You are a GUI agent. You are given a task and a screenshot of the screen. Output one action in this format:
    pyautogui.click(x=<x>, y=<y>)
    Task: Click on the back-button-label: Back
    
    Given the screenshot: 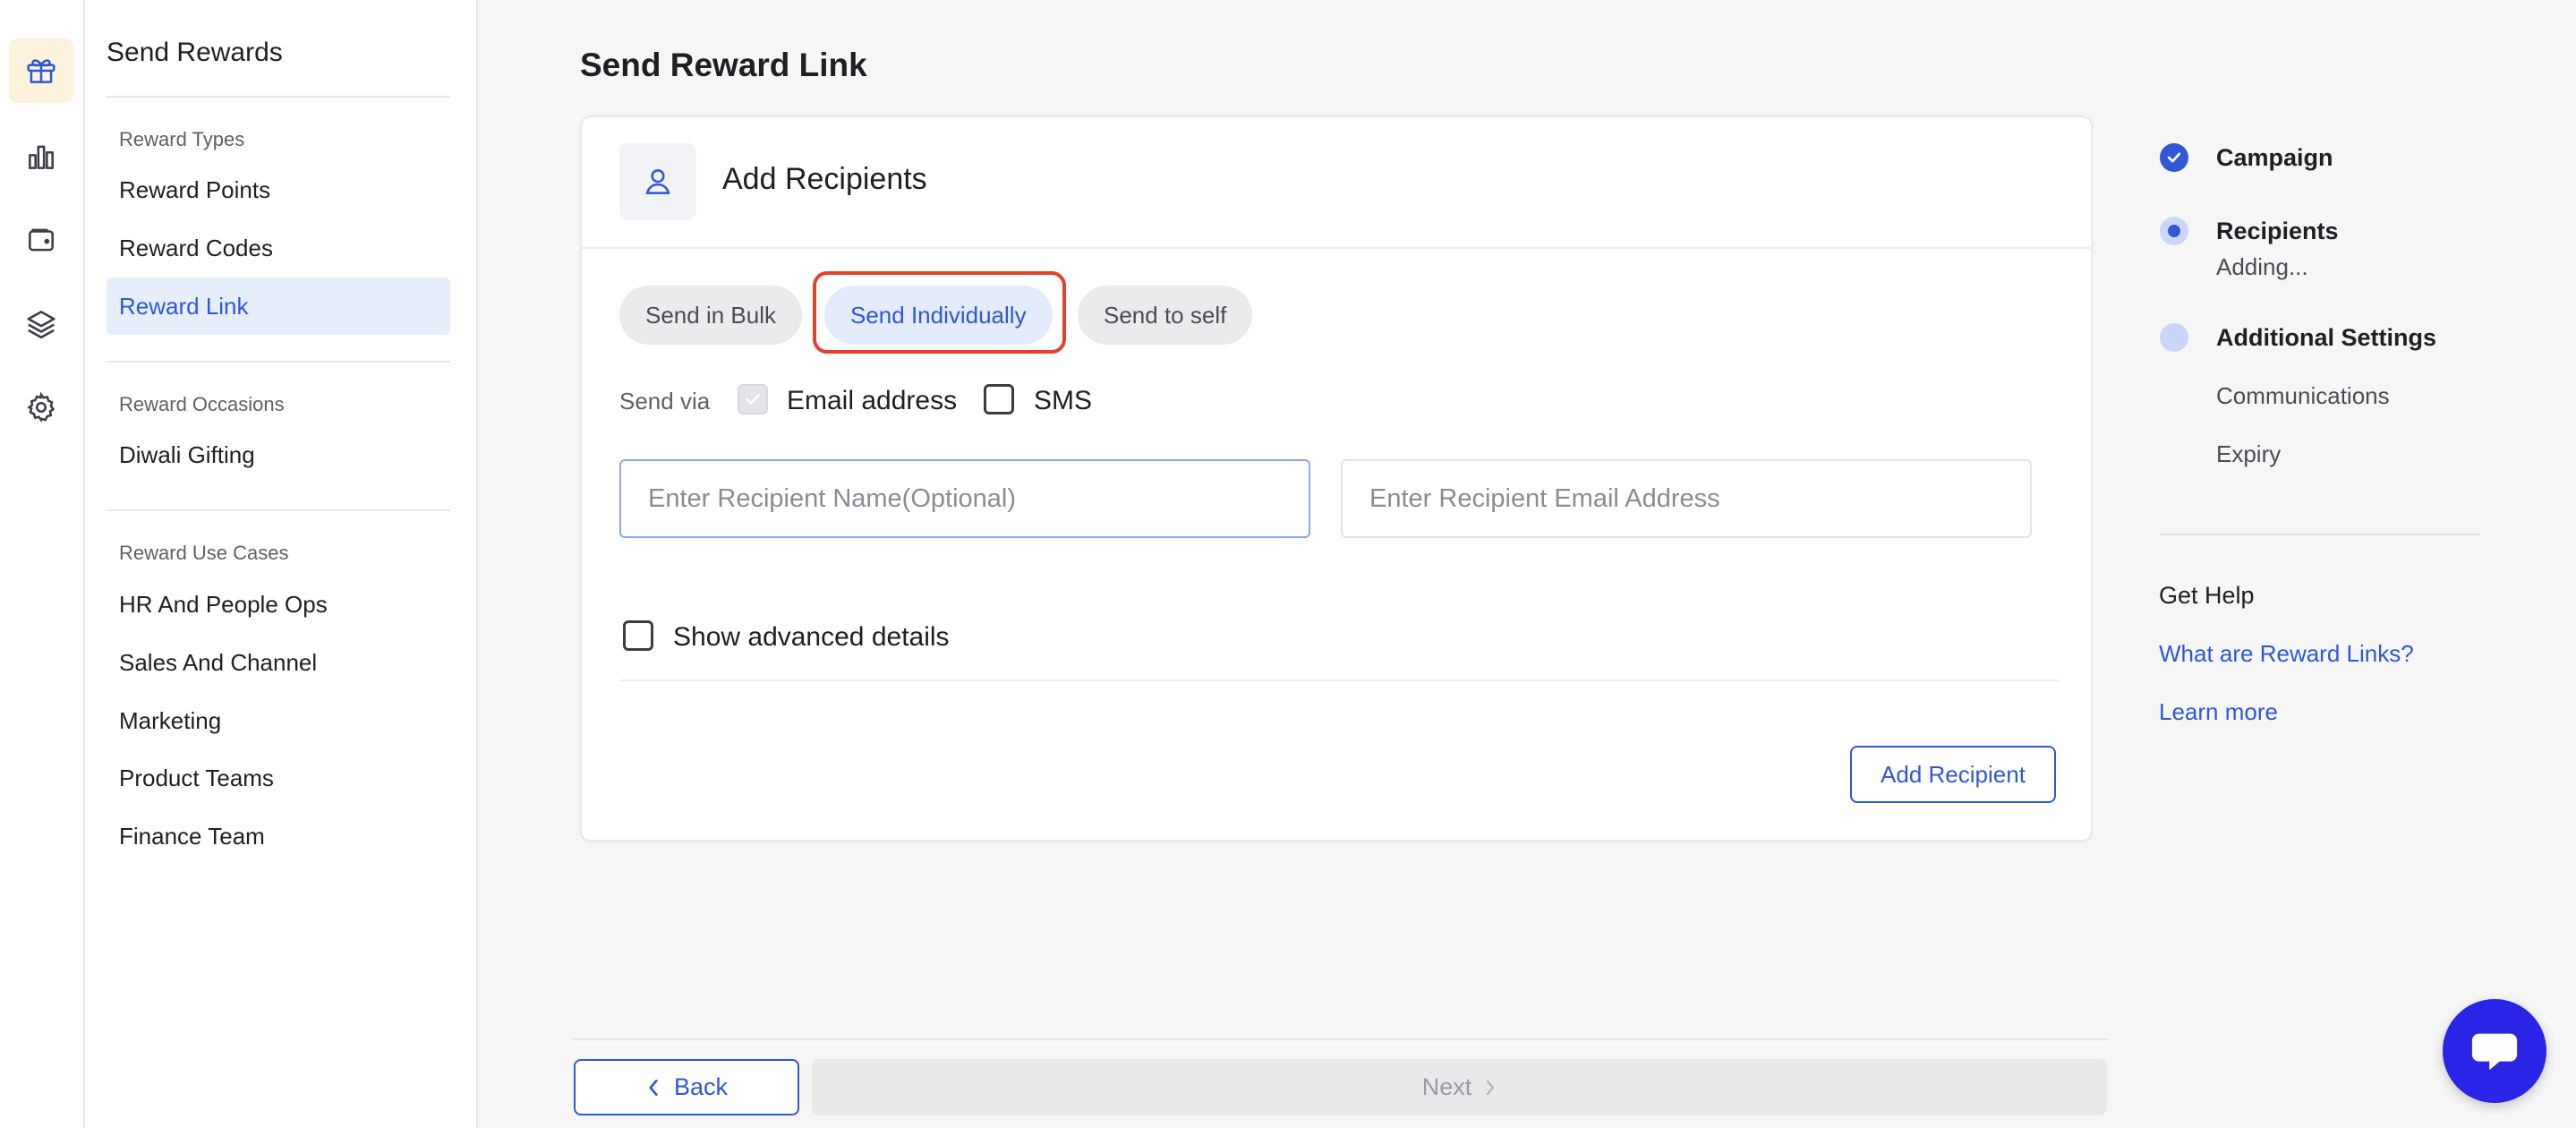 What is the action you would take?
    pyautogui.click(x=701, y=1086)
    